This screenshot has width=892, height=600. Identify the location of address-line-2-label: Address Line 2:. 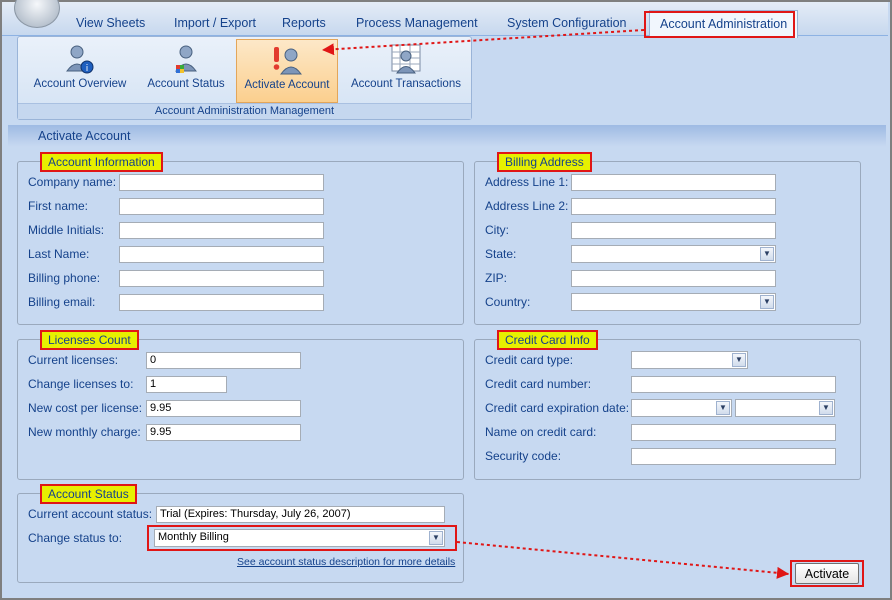
(527, 206).